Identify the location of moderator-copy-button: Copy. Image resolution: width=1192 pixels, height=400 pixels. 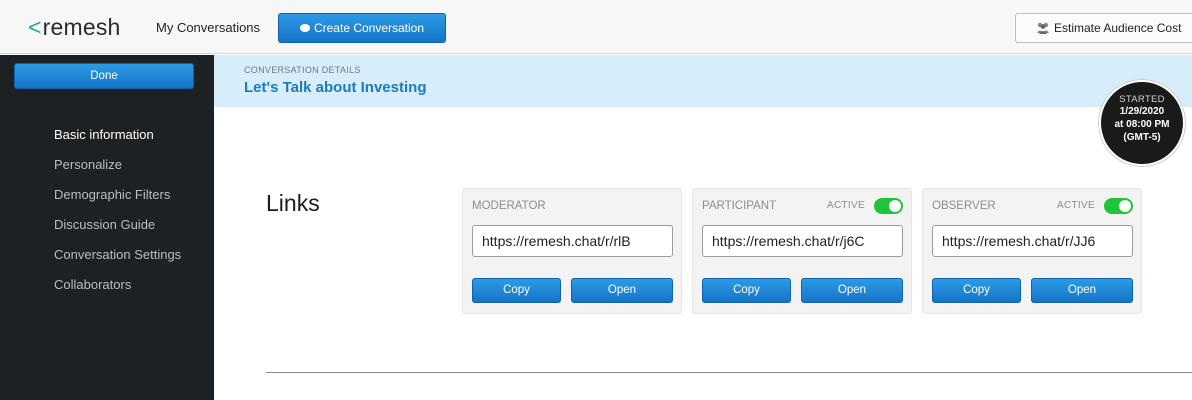
(516, 290).